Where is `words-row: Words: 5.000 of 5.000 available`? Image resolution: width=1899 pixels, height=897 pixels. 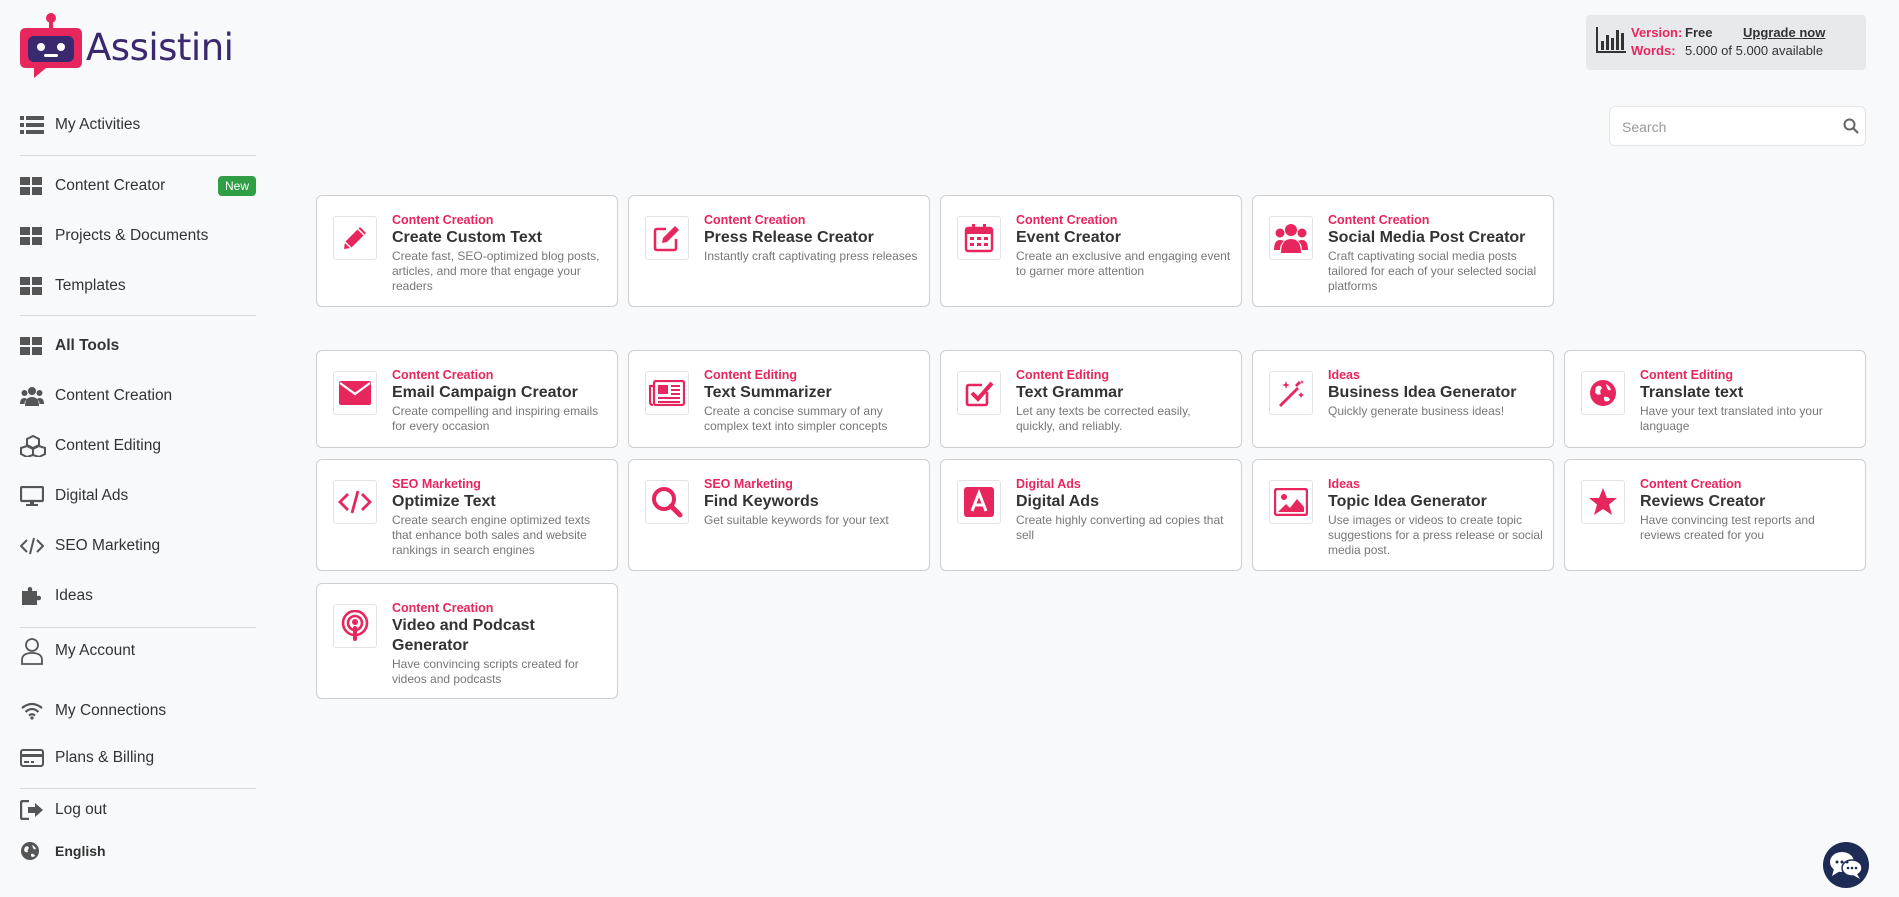
words-row: Words: 5.000 of 5.000 available is located at coordinates (1727, 50).